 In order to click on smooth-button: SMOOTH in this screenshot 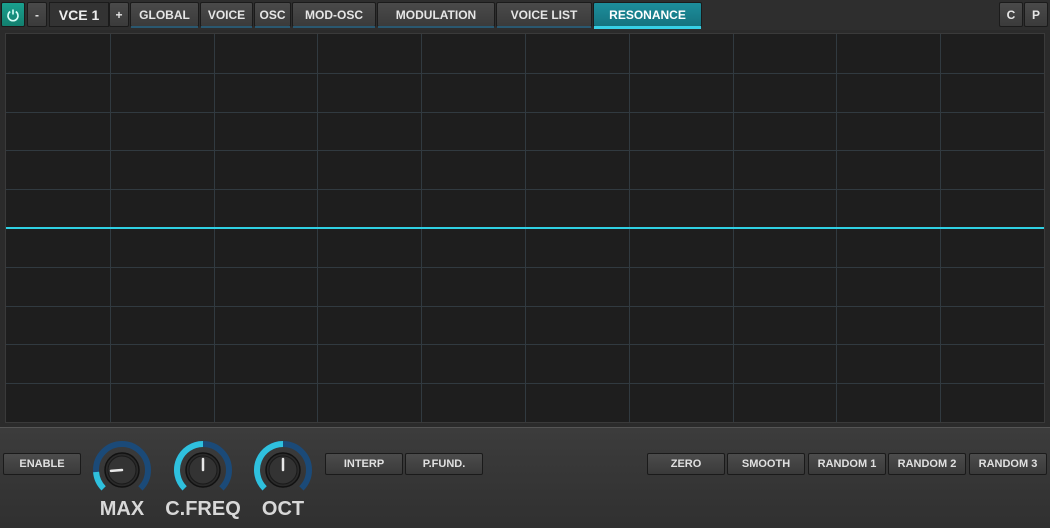, I will do `click(766, 464)`.